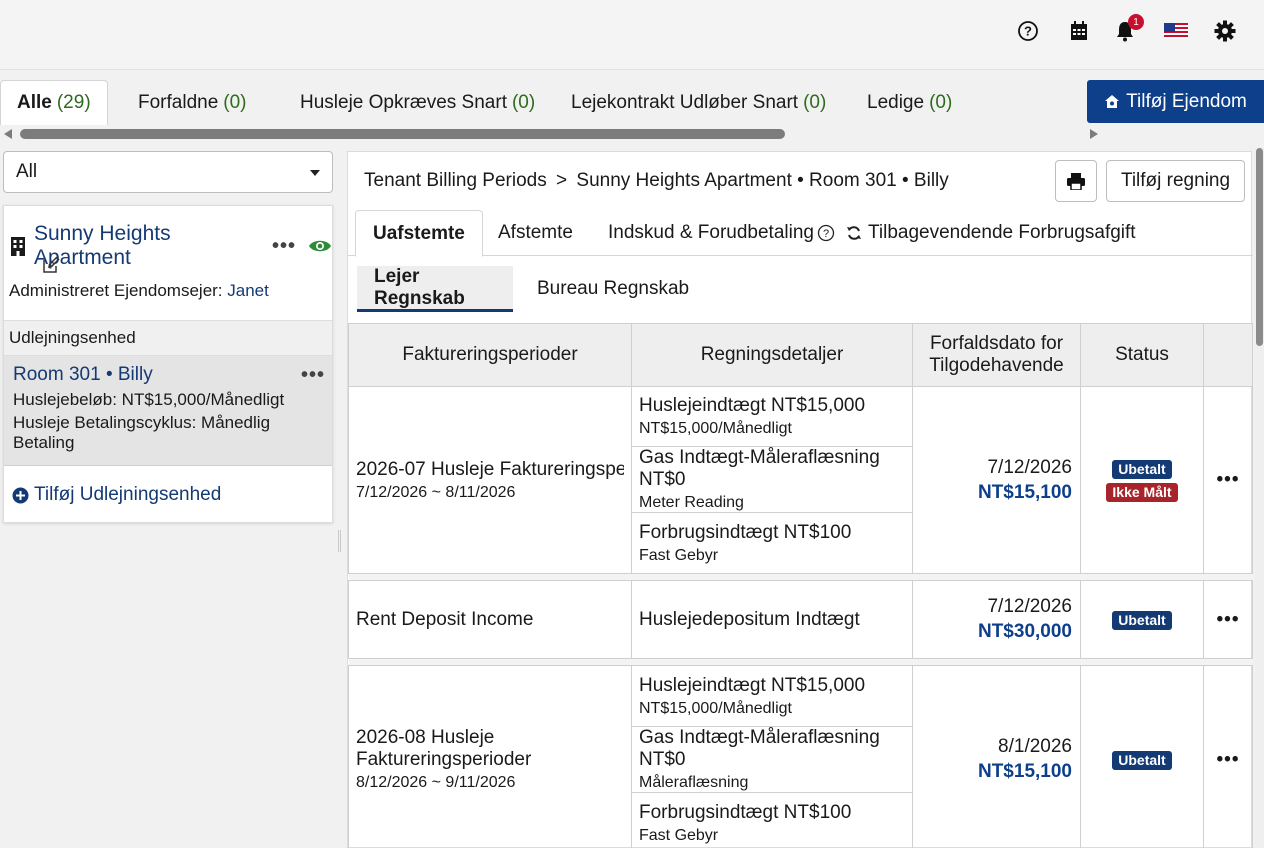  I want to click on tab-recurring-utility: Tilbagevendende Forbrugsafgift, so click(991, 233).